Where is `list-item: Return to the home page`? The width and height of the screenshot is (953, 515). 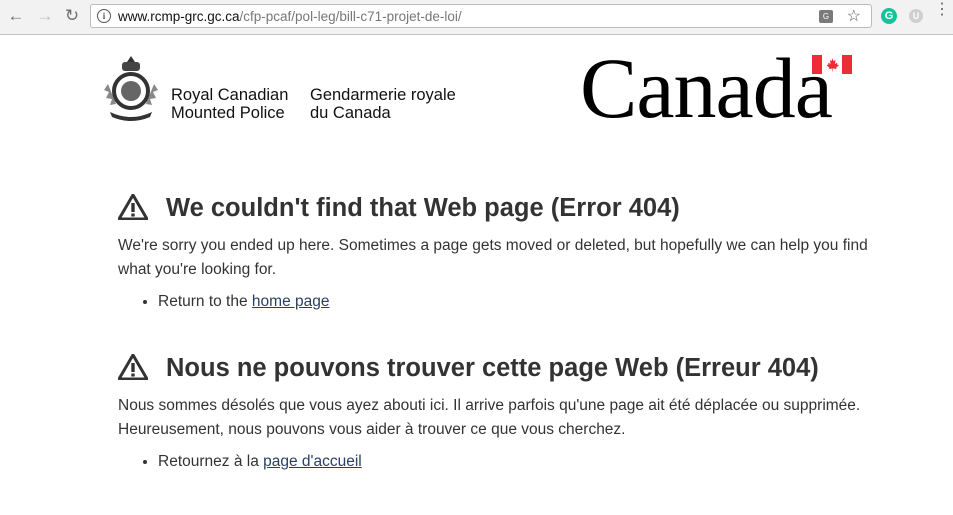 list-item: Return to the home page is located at coordinates (518, 302).